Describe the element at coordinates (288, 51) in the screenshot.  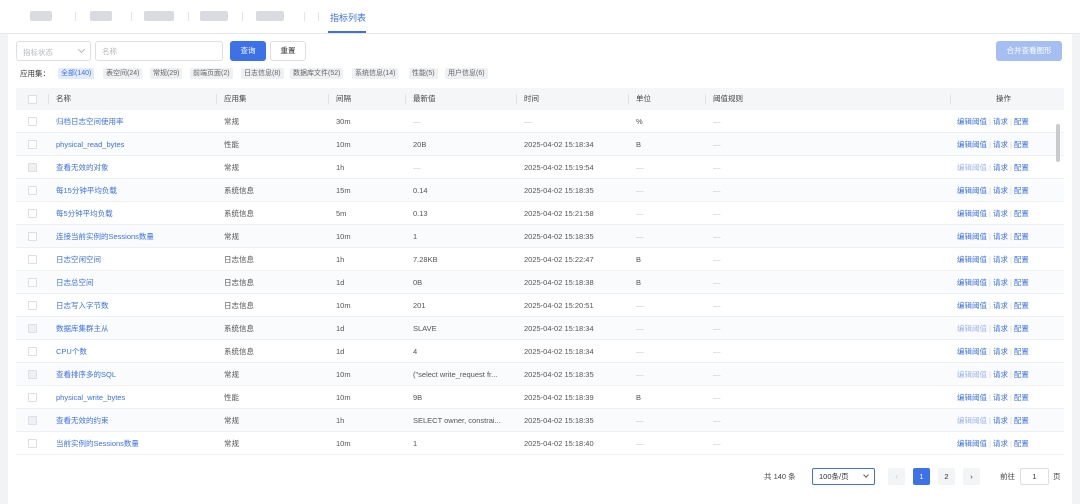
I see `reset-button: 重置` at that location.